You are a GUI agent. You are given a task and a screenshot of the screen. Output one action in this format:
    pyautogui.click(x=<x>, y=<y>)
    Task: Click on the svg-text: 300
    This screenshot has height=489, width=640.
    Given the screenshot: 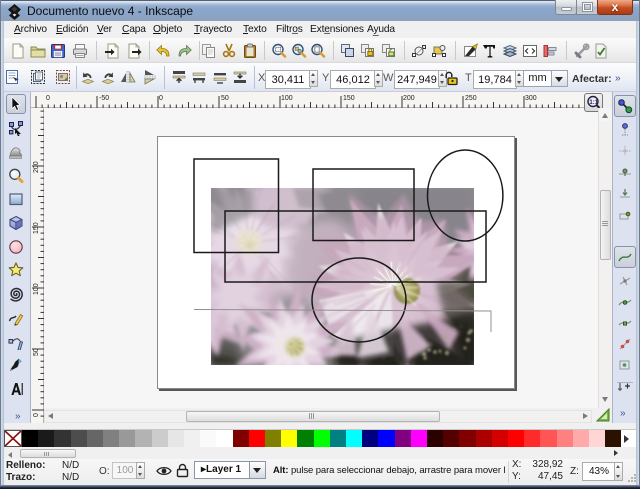 What is the action you would take?
    pyautogui.click(x=531, y=98)
    